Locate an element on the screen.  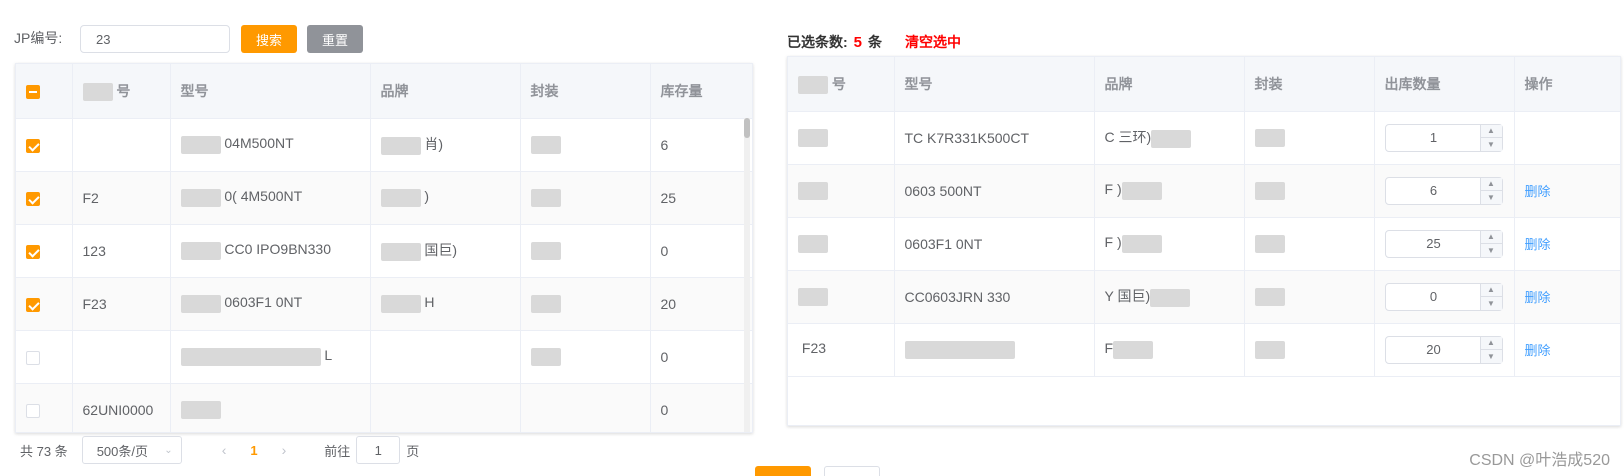
cell-out-quantity: 6 ▲ ▼ is located at coordinates (1444, 191).